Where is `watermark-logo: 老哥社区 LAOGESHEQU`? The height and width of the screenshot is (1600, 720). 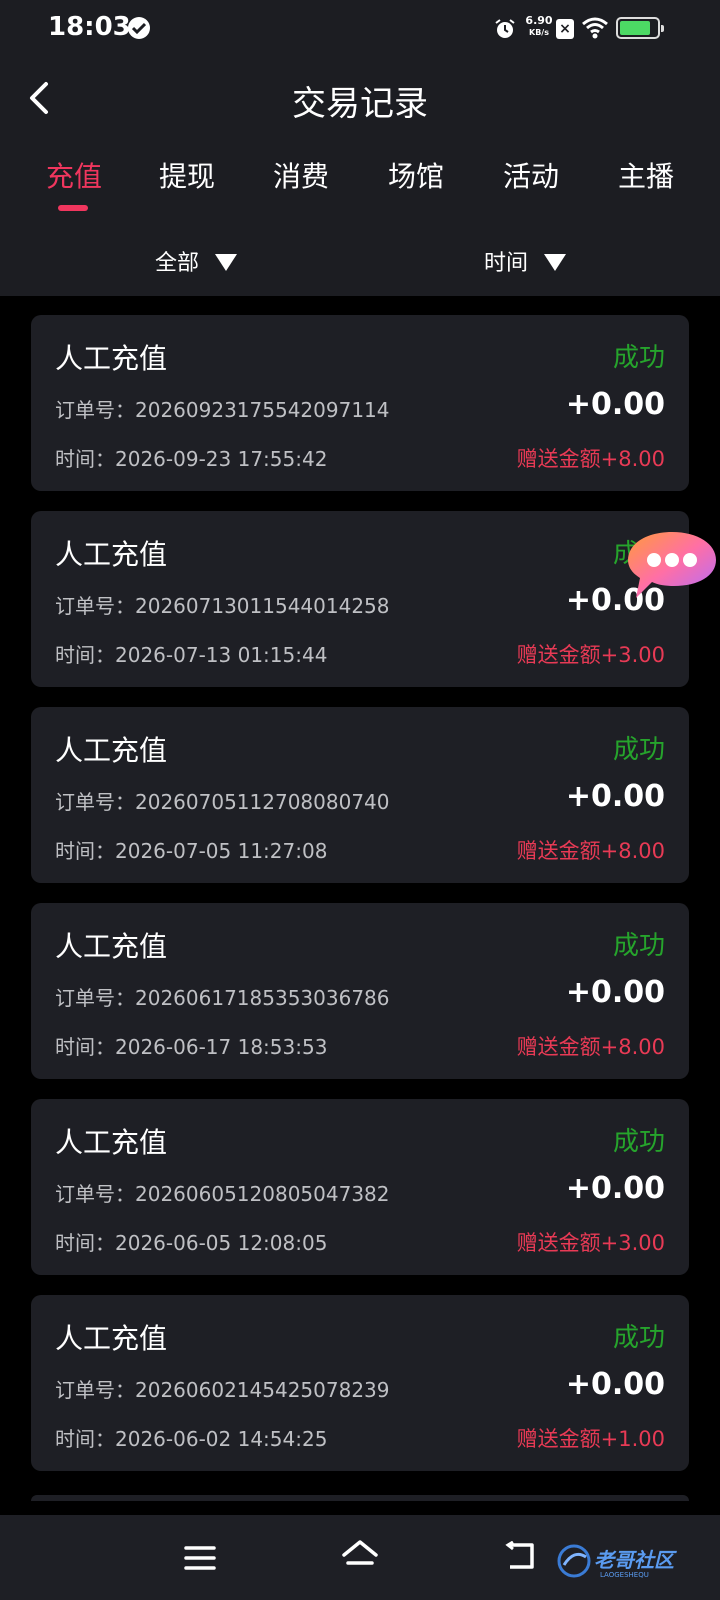 watermark-logo: 老哥社区 LAOGESHEQU is located at coordinates (631, 1561).